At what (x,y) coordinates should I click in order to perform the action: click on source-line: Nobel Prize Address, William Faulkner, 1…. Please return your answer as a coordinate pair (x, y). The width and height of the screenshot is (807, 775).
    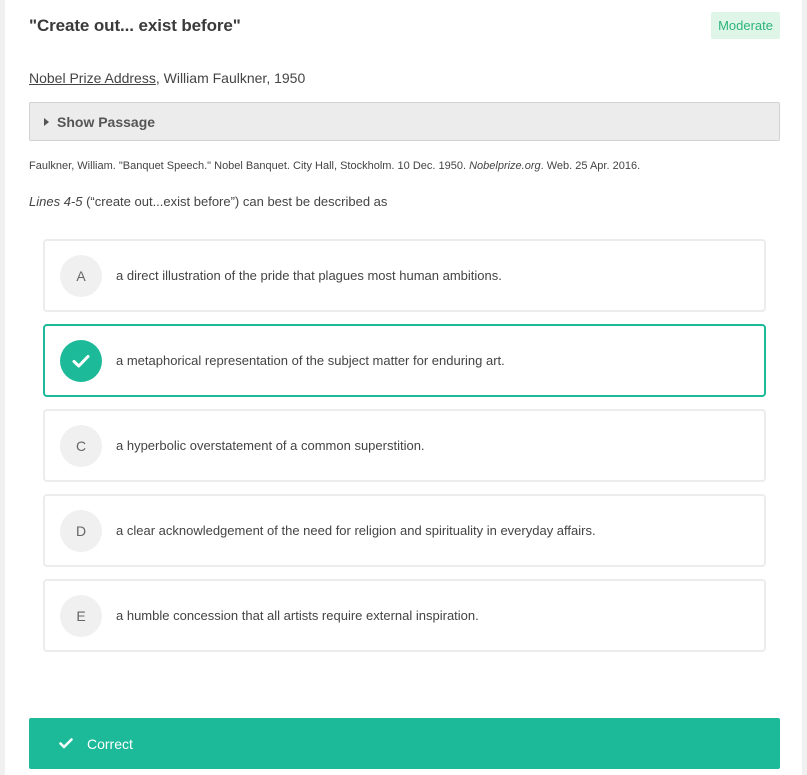
    Looking at the image, I should click on (167, 78).